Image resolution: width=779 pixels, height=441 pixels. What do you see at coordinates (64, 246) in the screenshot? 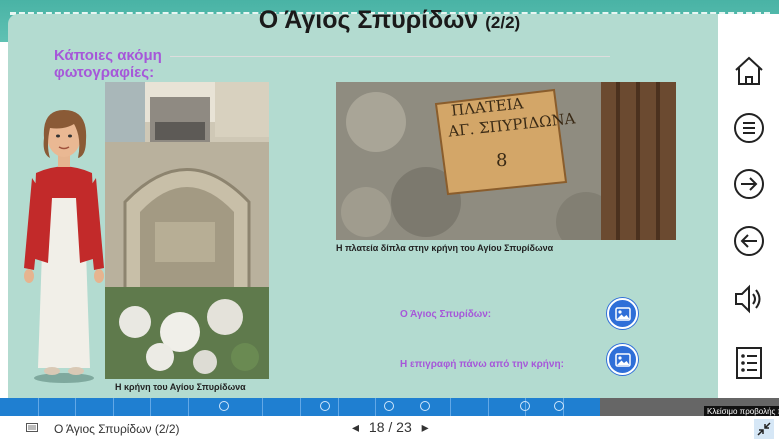
I see `guide-avatar` at bounding box center [64, 246].